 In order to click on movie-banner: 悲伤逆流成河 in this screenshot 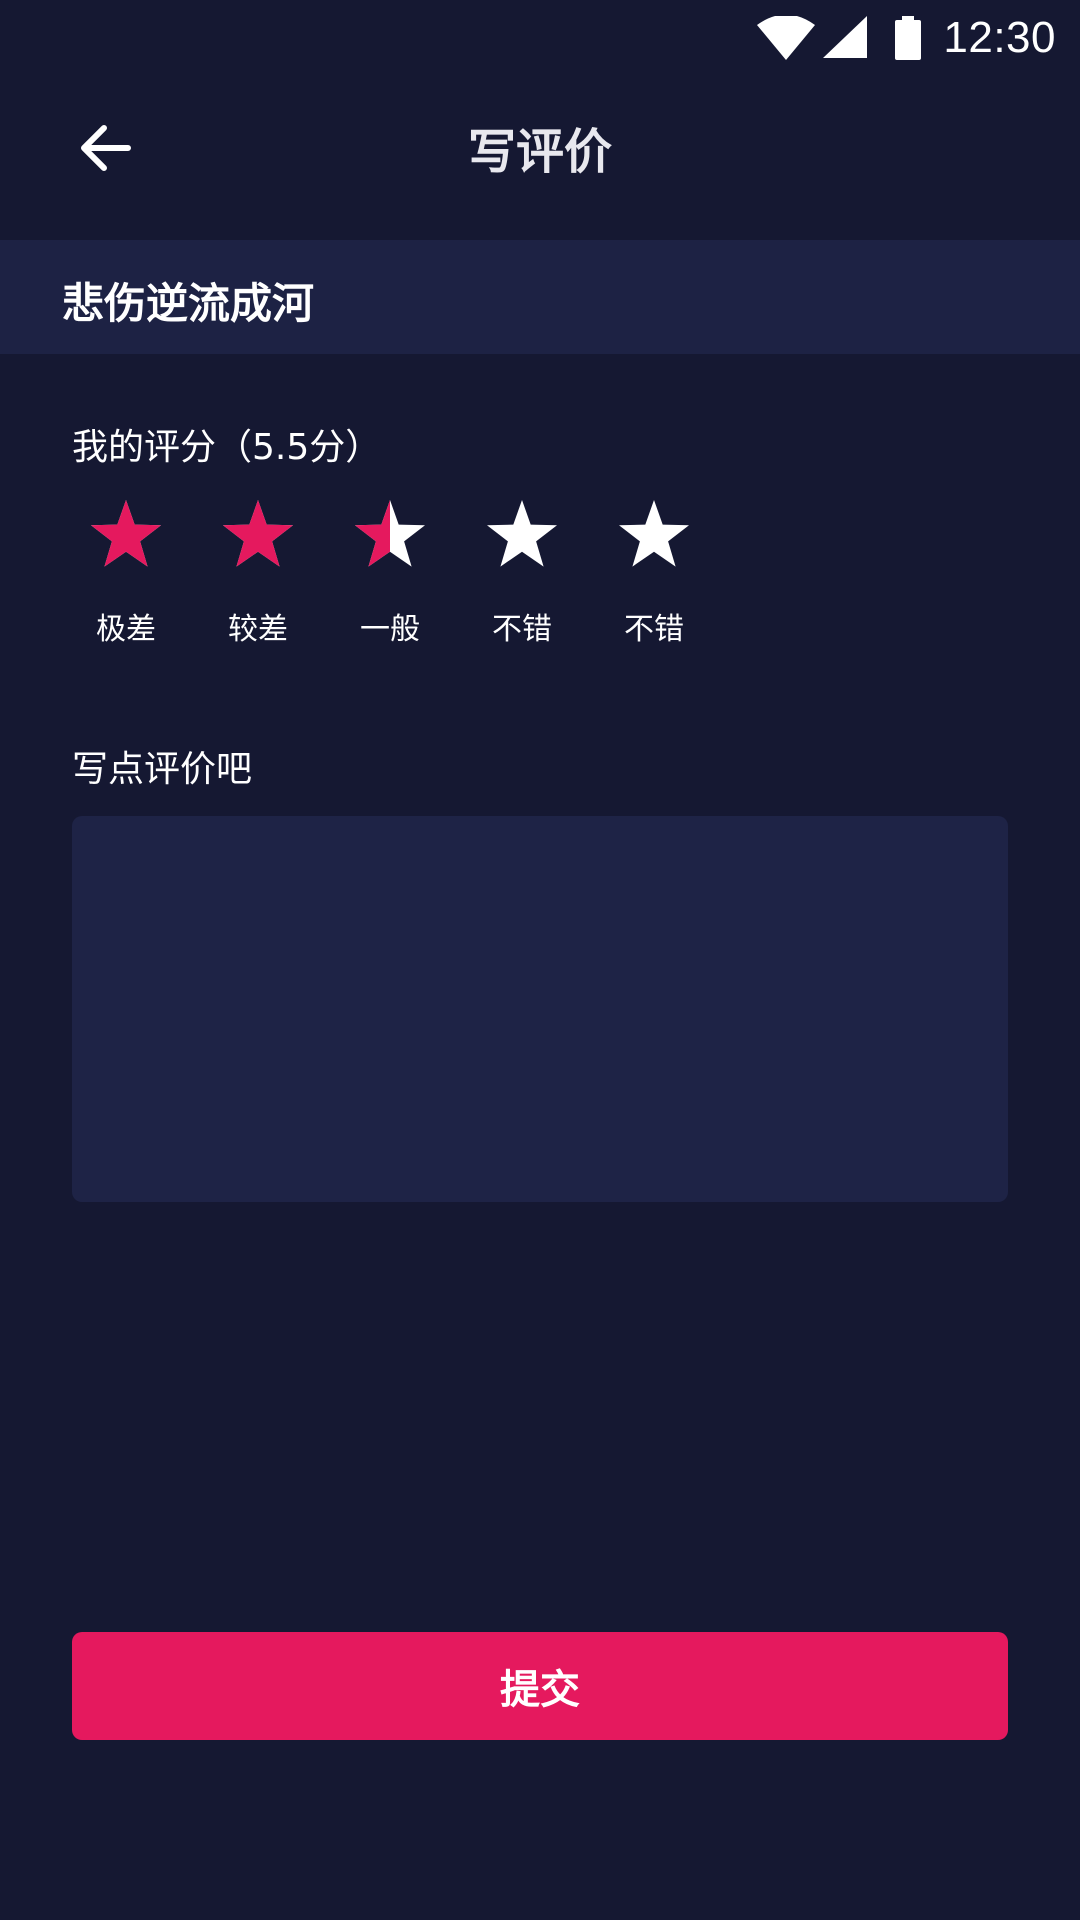, I will do `click(540, 297)`.